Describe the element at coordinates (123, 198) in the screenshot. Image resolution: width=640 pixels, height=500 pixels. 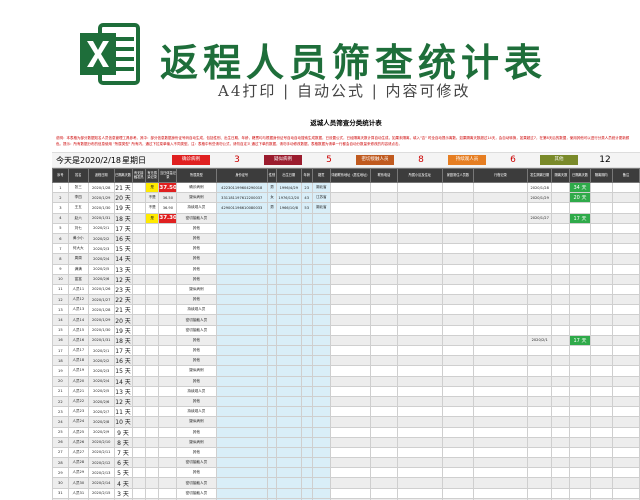
I see `table-cell: 20 天` at that location.